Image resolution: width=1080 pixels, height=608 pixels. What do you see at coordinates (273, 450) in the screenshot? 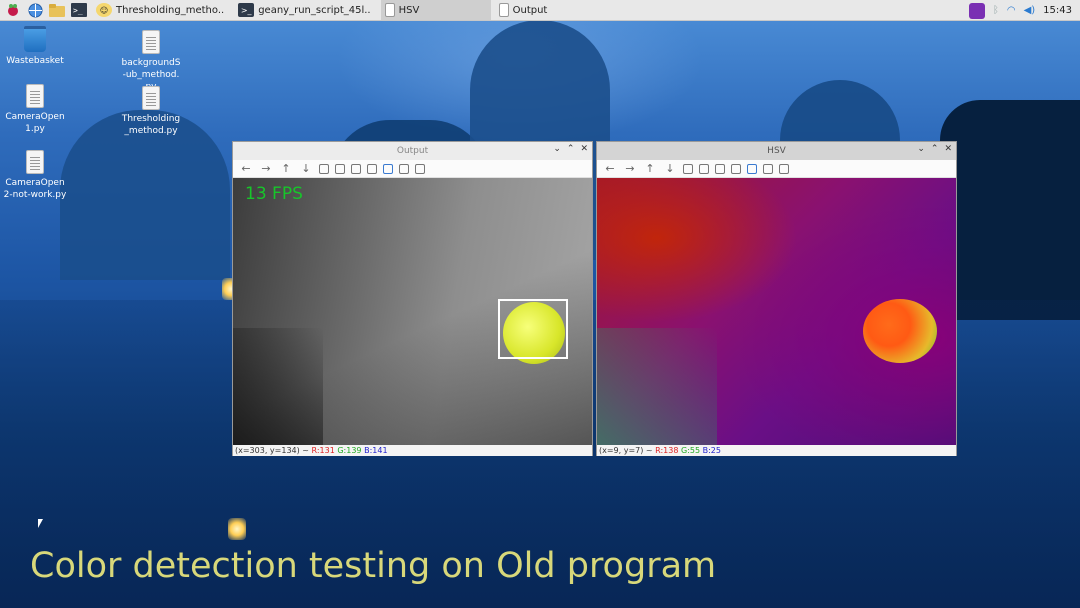
I see `status-coords: (x=303, y=134) ~` at bounding box center [273, 450].